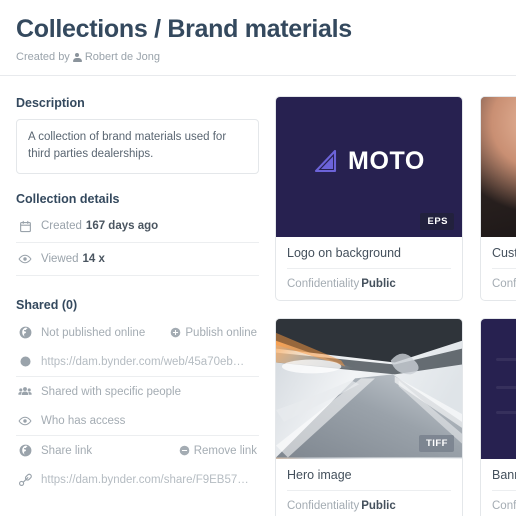 The height and width of the screenshot is (516, 516). What do you see at coordinates (25, 226) in the screenshot?
I see `calendar-icon` at bounding box center [25, 226].